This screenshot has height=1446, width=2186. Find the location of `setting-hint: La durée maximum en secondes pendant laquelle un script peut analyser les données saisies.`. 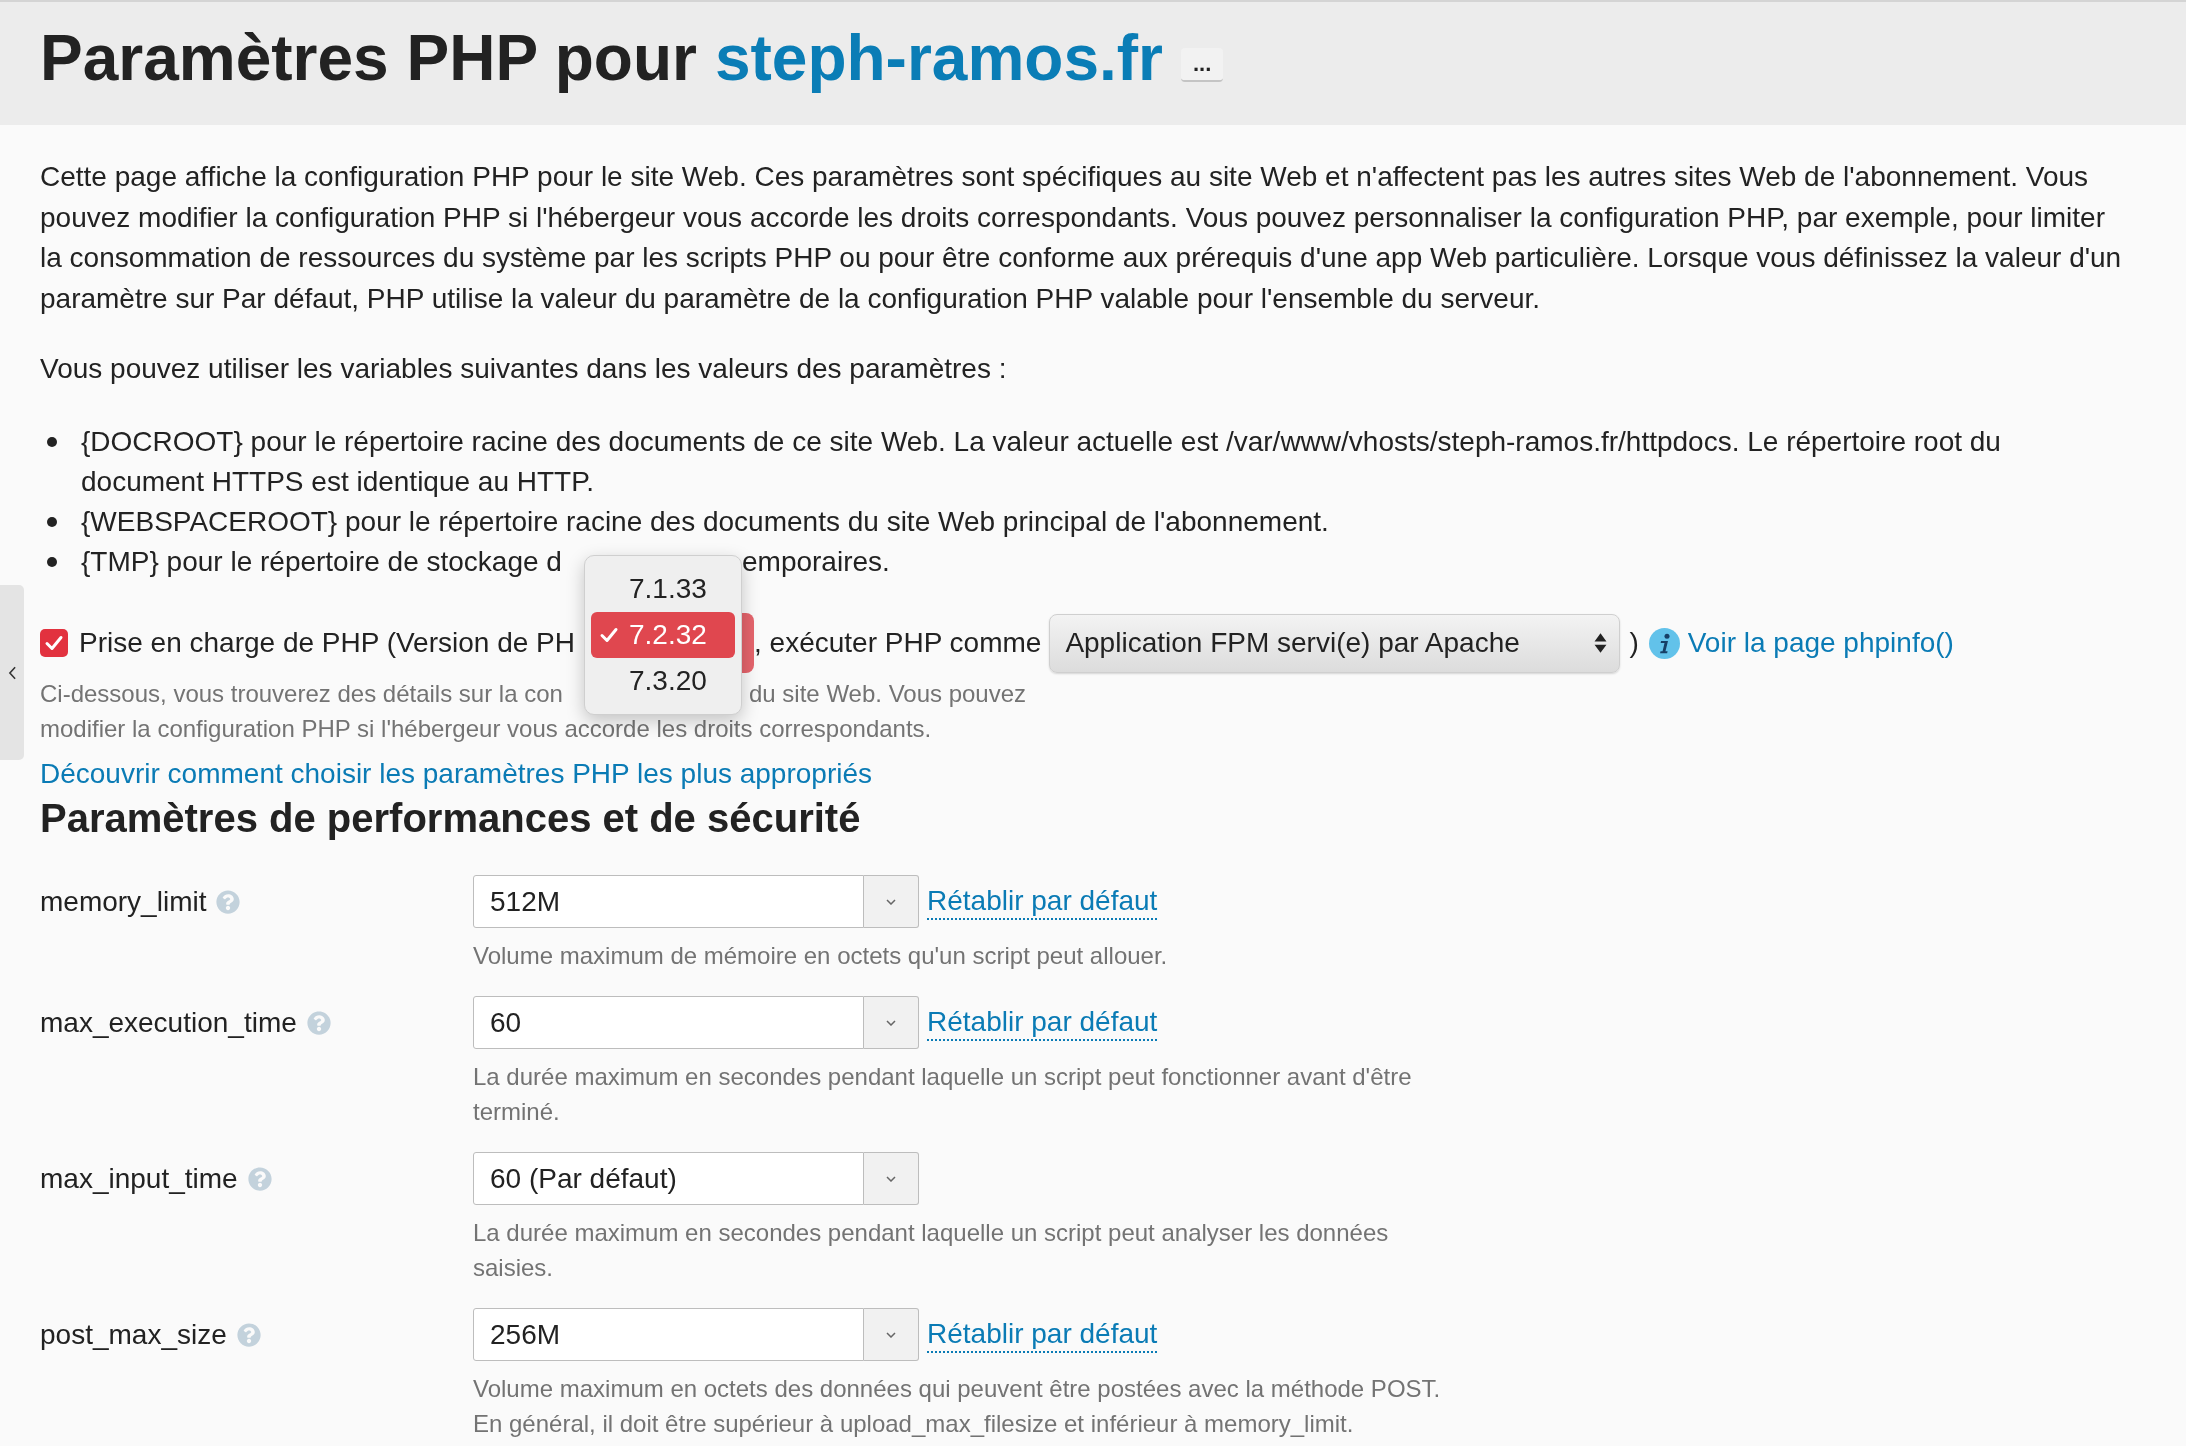

setting-hint: La durée maximum en secondes pendant laquelle un script peut analyser les données saisies. is located at coordinates (931, 1250).